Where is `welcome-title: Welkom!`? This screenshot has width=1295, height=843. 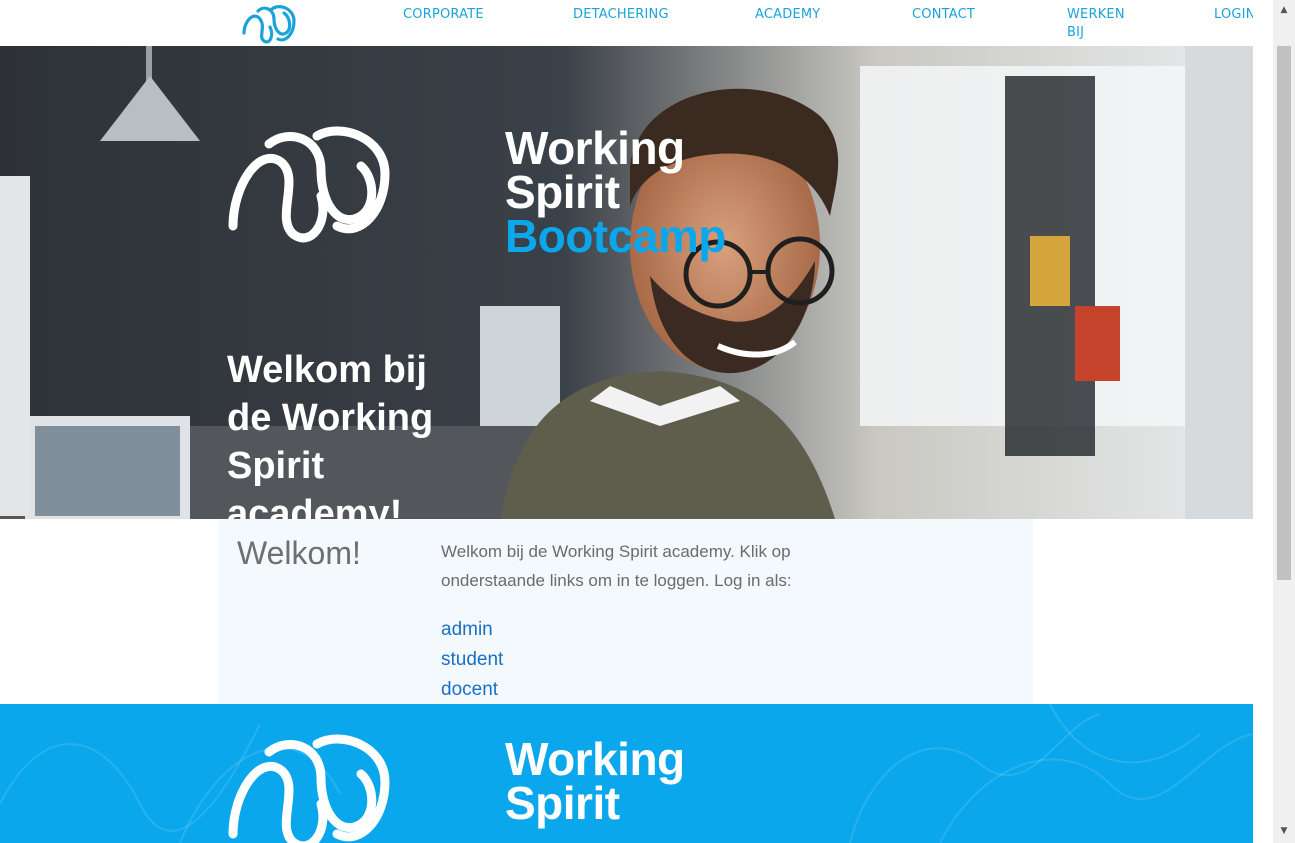 welcome-title: Welkom! is located at coordinates (299, 553).